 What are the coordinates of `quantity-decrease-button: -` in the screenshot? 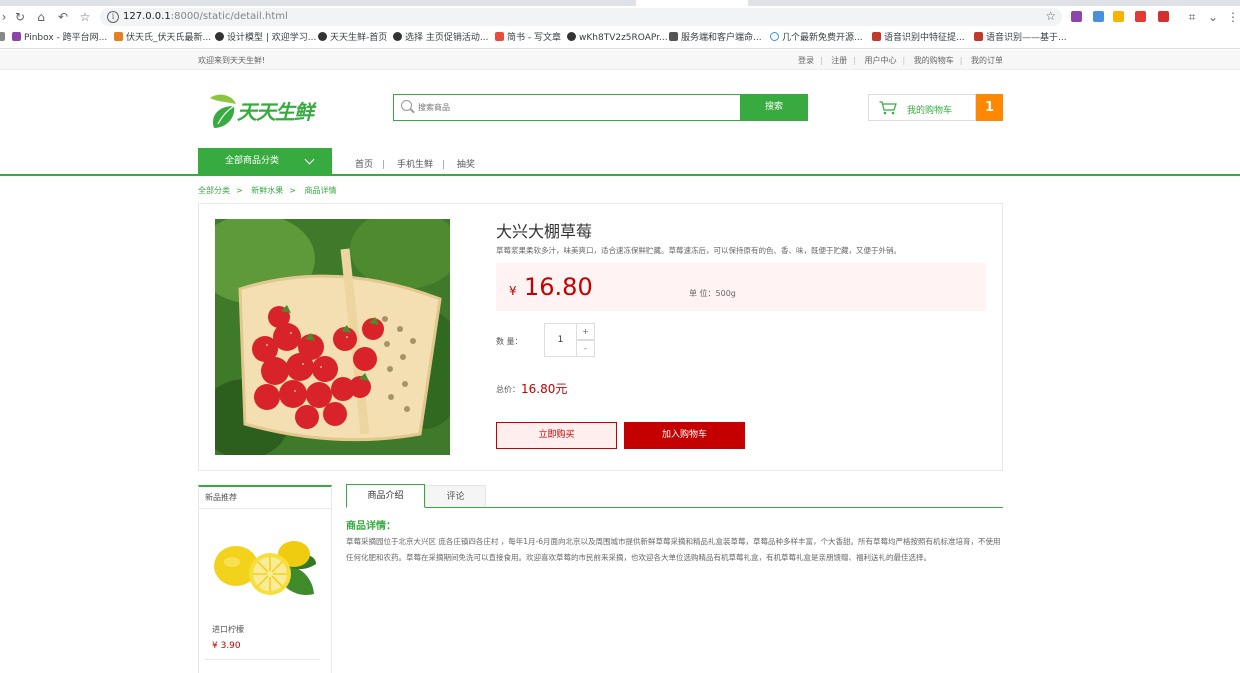 It's located at (585, 348).